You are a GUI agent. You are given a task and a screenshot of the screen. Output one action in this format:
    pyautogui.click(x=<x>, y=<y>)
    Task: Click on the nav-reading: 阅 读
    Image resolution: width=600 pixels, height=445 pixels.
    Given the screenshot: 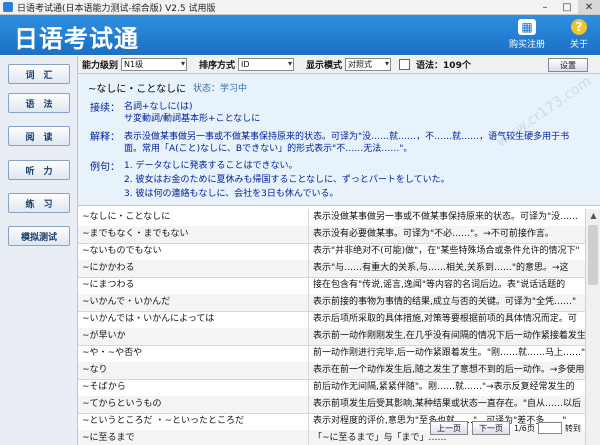 What is the action you would take?
    pyautogui.click(x=39, y=136)
    